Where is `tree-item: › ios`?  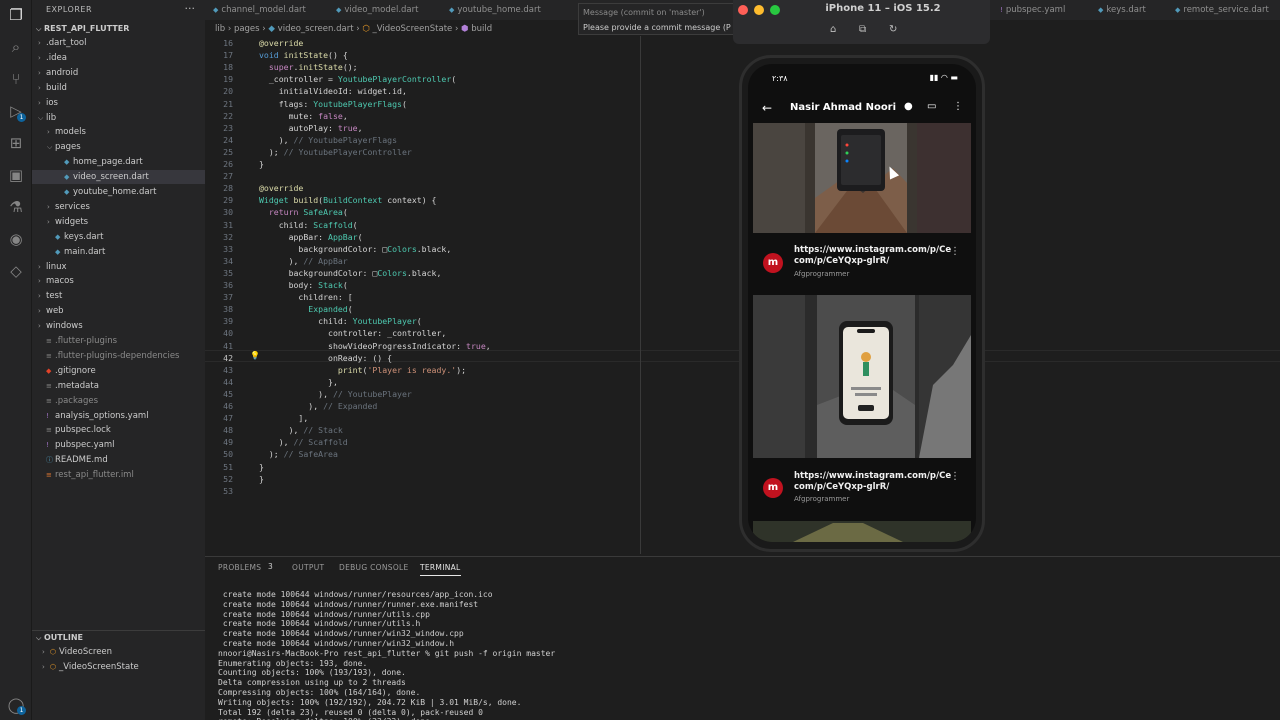
tree-item: › ios is located at coordinates (118, 103).